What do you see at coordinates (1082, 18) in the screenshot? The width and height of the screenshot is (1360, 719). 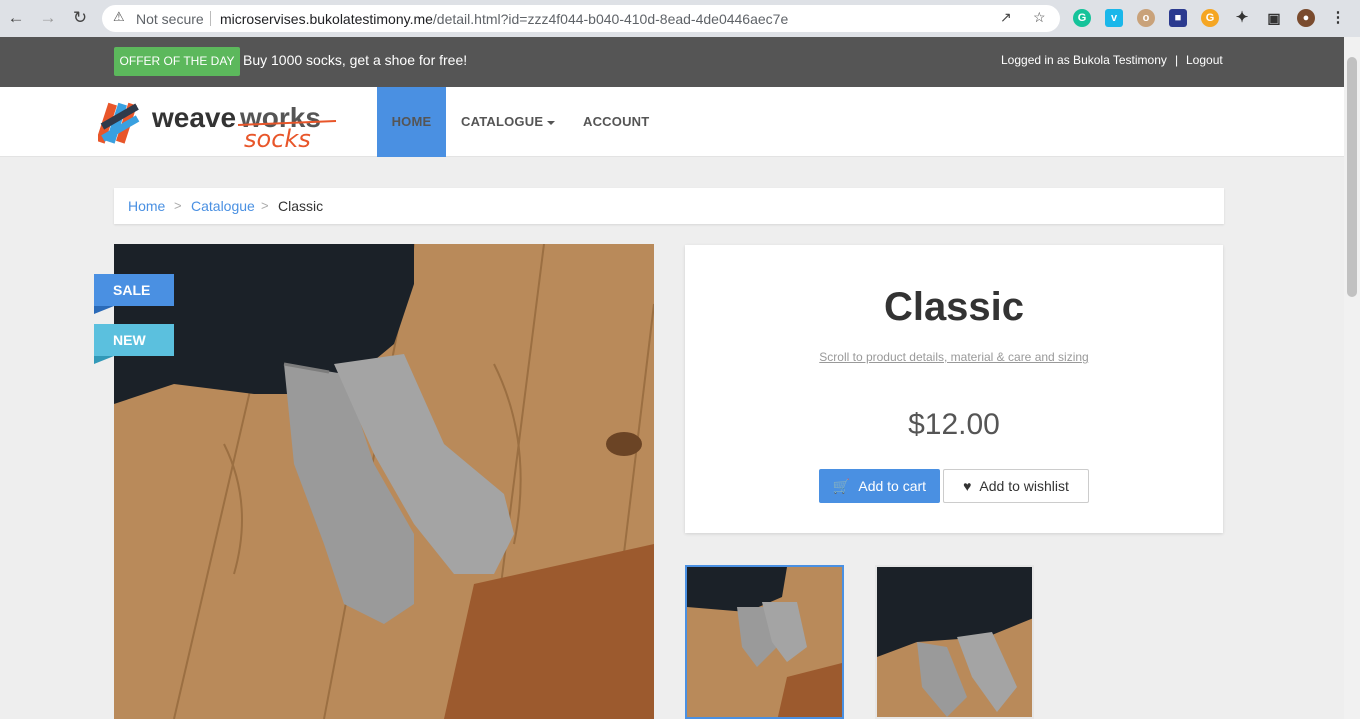 I see `grammarly-extension-icon: G` at bounding box center [1082, 18].